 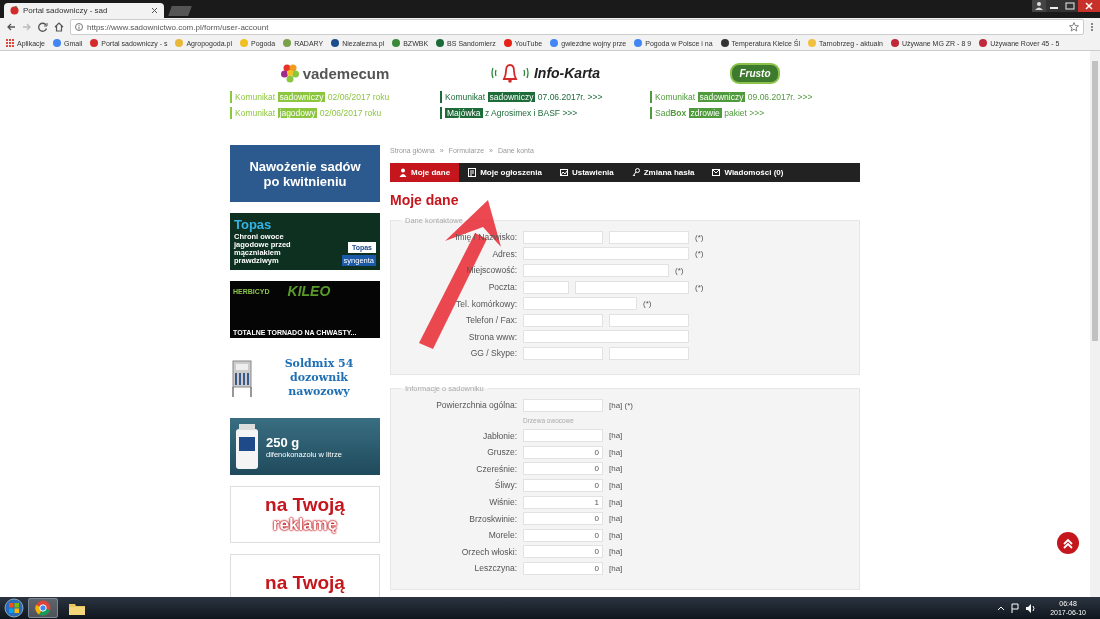 I want to click on ad-banner: Nawożenie sadów po kwitnieniu, so click(x=305, y=173).